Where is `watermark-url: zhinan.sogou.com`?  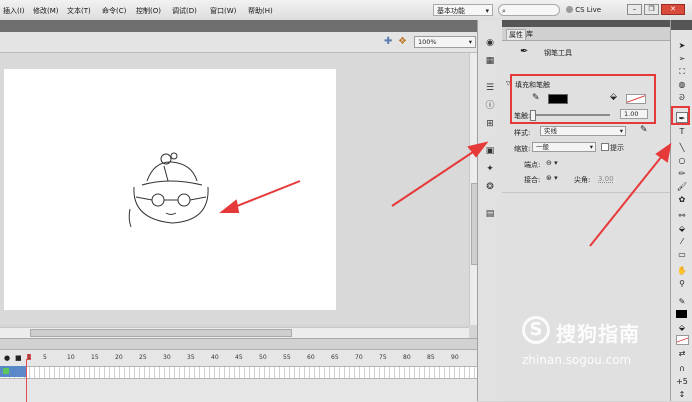
watermark-url: zhinan.sogou.com is located at coordinates (577, 360).